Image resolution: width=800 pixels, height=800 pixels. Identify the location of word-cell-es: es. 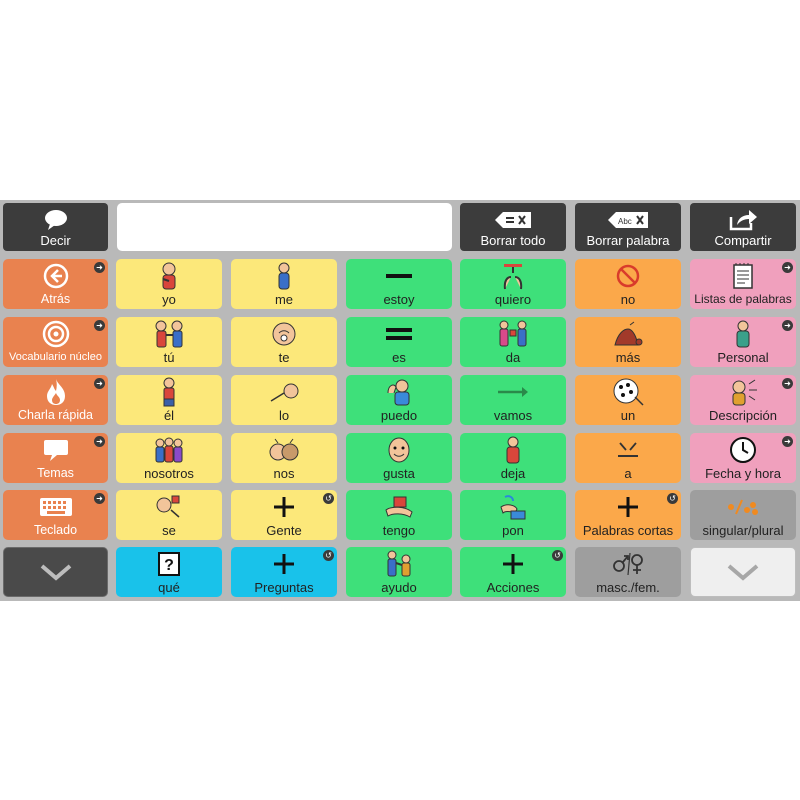
(399, 342).